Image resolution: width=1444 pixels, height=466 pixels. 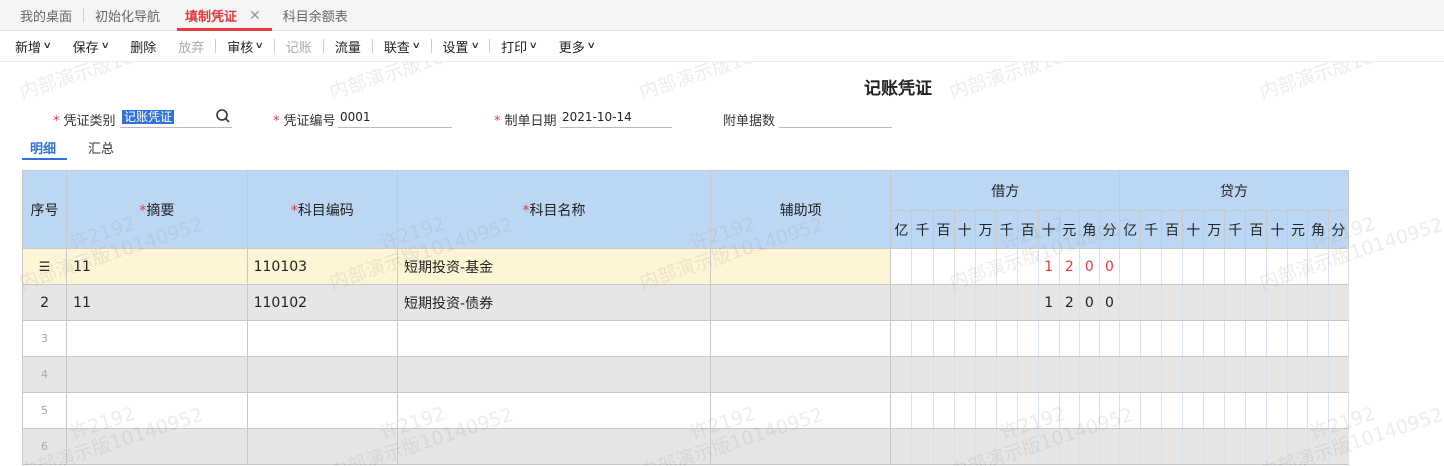 I want to click on cell-seq: 5, so click(x=44, y=410).